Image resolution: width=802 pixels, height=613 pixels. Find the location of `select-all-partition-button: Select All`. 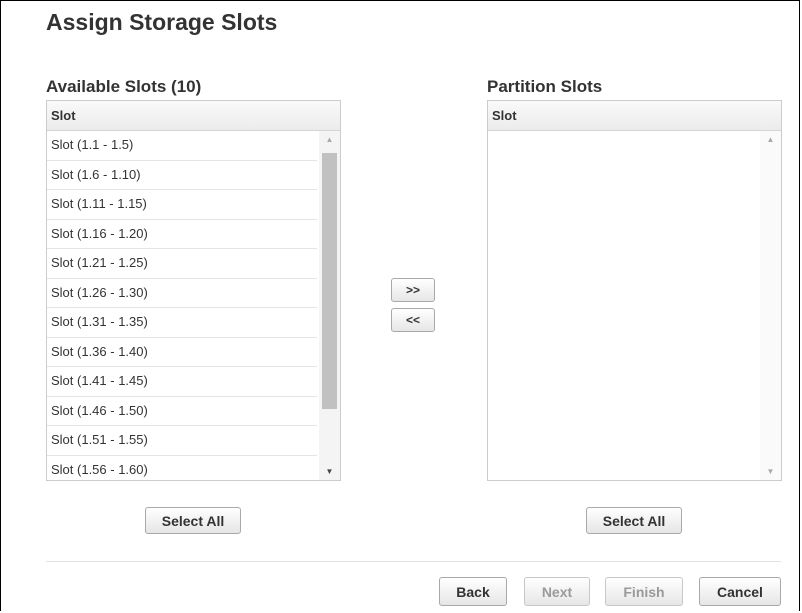

select-all-partition-button: Select All is located at coordinates (634, 520).